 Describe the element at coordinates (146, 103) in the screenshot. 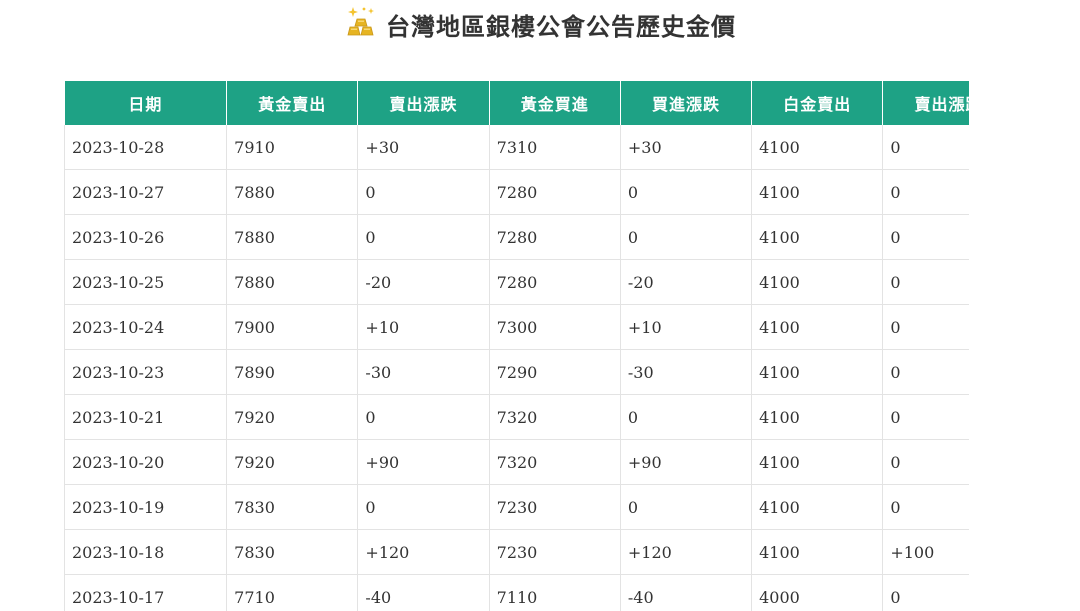

I see `header-date: 日期` at that location.